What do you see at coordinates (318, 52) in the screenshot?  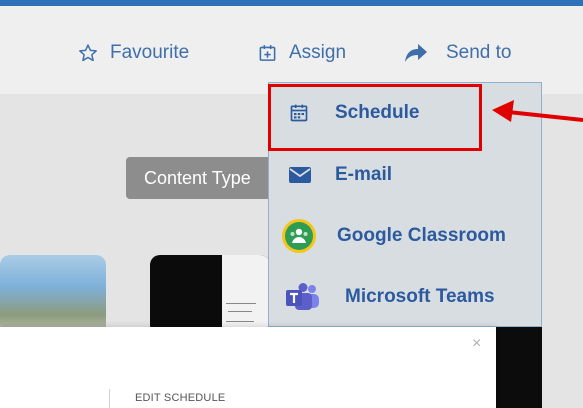 I see `assign-label: Assign` at bounding box center [318, 52].